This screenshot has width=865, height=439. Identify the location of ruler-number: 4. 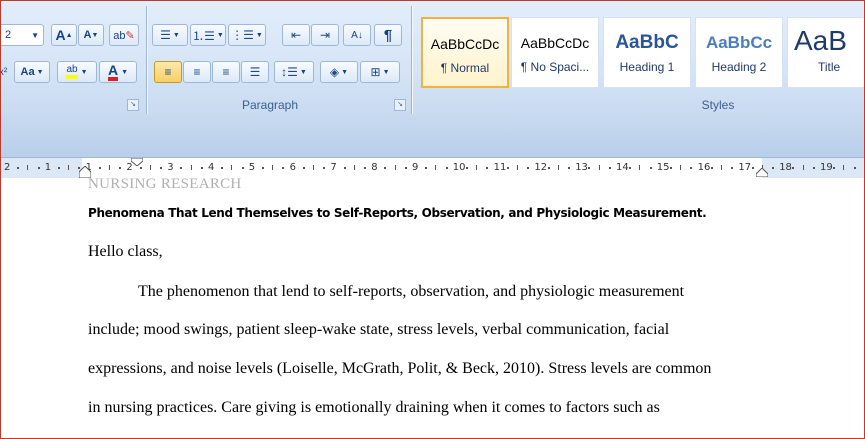
(211, 167).